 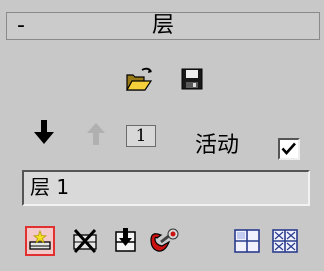 I want to click on open-folder-icon, so click(x=139, y=79).